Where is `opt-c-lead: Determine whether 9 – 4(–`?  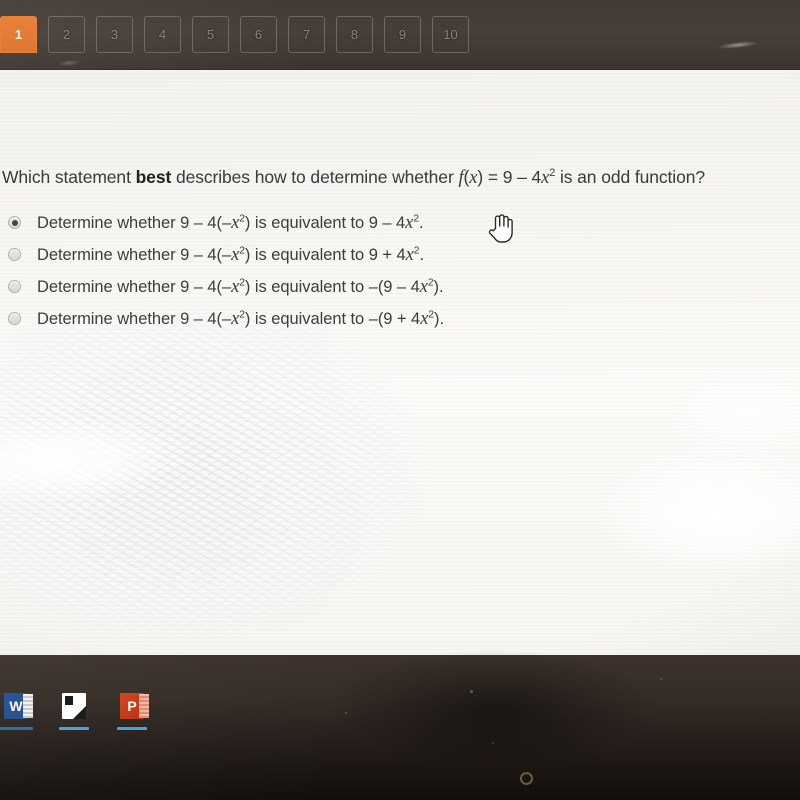
opt-c-lead: Determine whether 9 – 4(– is located at coordinates (134, 287).